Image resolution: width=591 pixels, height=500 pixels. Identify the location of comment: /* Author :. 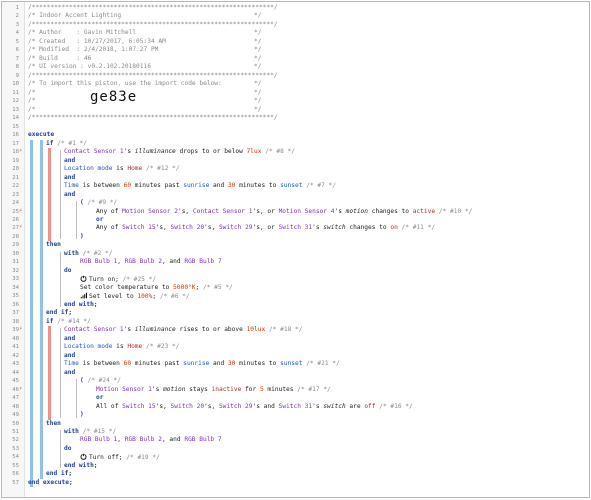
(56, 33).